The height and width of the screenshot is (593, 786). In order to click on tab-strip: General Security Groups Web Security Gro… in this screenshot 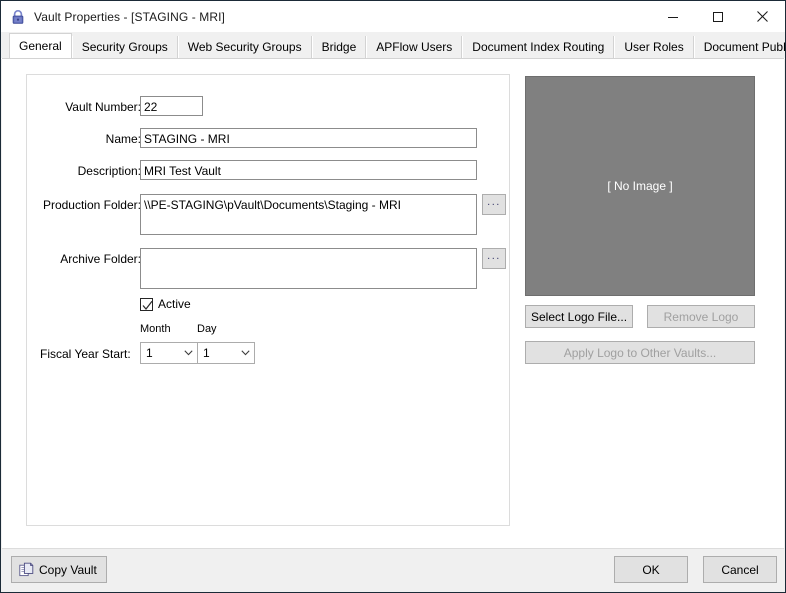, I will do `click(393, 45)`.